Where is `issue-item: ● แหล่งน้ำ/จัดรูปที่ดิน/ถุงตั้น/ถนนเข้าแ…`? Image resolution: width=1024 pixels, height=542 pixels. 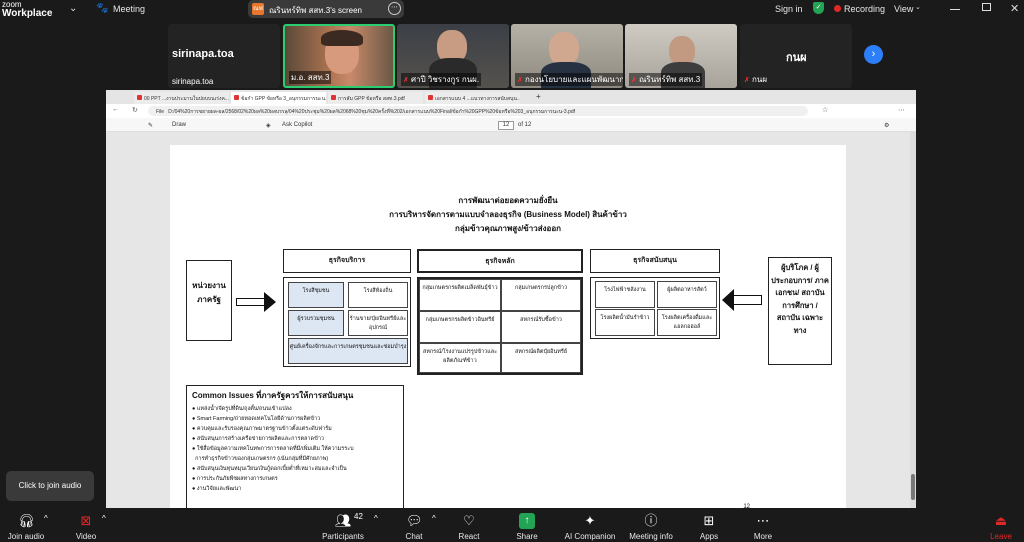 issue-item: ● แหล่งน้ำ/จัดรูปที่ดิน/ถุงตั้น/ถนนเข้าแ… is located at coordinates (242, 409).